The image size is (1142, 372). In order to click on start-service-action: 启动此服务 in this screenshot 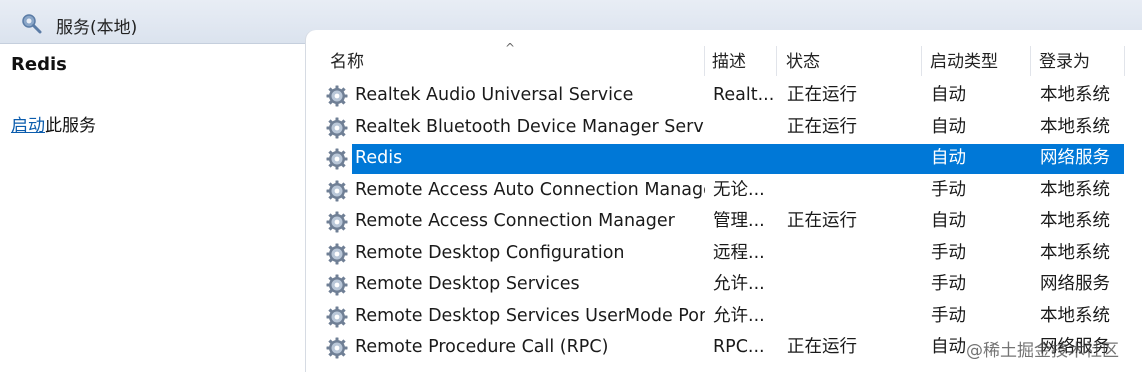, I will do `click(53, 123)`.